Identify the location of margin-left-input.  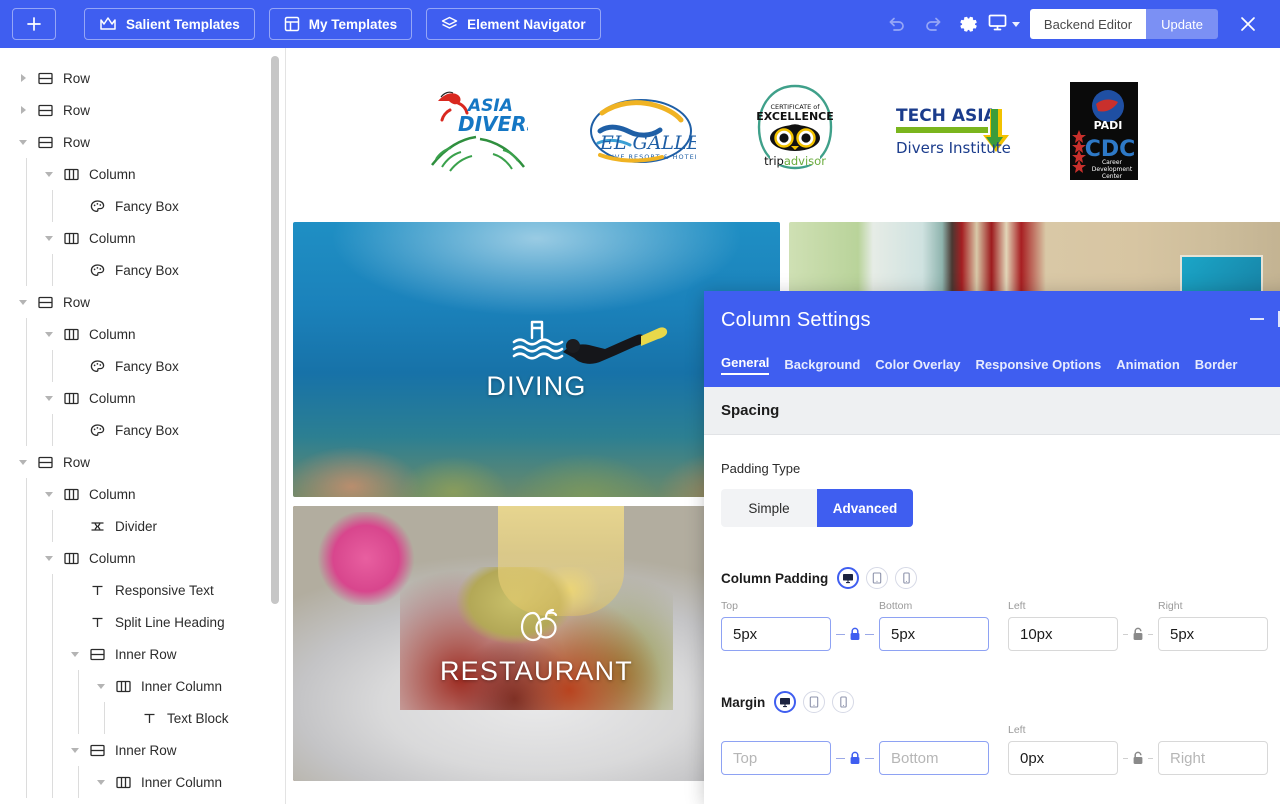
(1063, 758).